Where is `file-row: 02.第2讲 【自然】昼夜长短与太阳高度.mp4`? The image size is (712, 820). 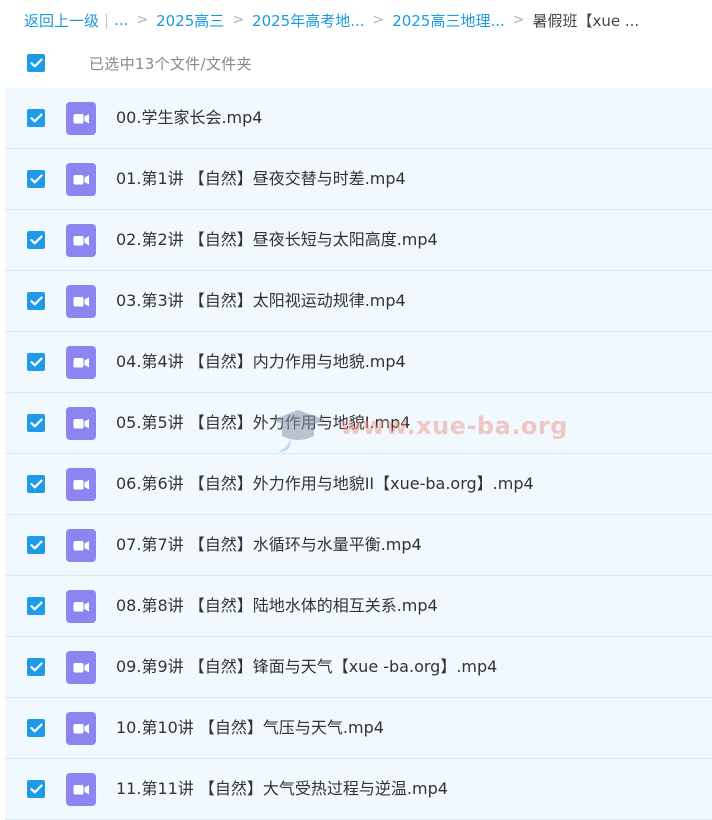 file-row: 02.第2讲 【自然】昼夜长短与太阳高度.mp4 is located at coordinates (358, 240).